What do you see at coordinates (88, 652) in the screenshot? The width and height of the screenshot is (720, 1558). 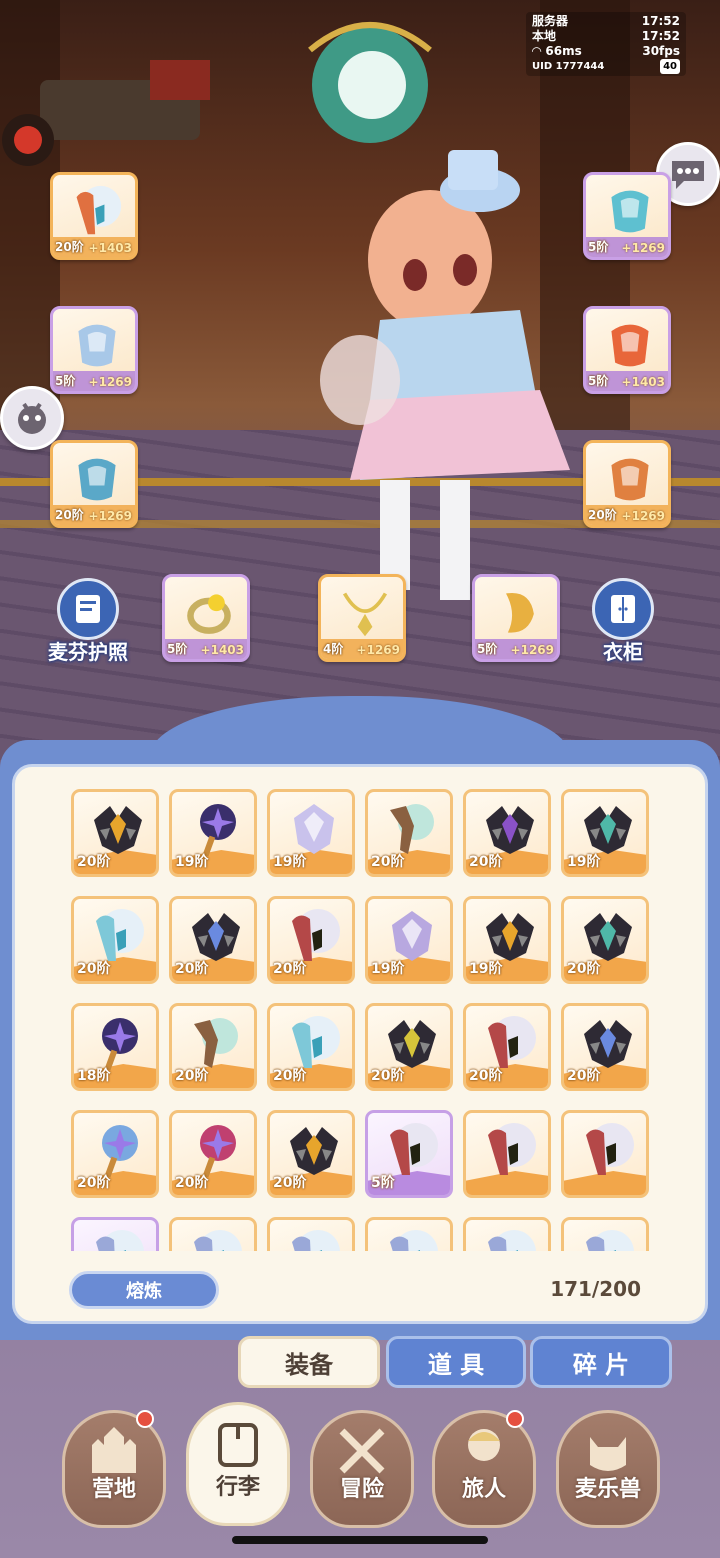 I see `passport-label: 麦芬护照` at bounding box center [88, 652].